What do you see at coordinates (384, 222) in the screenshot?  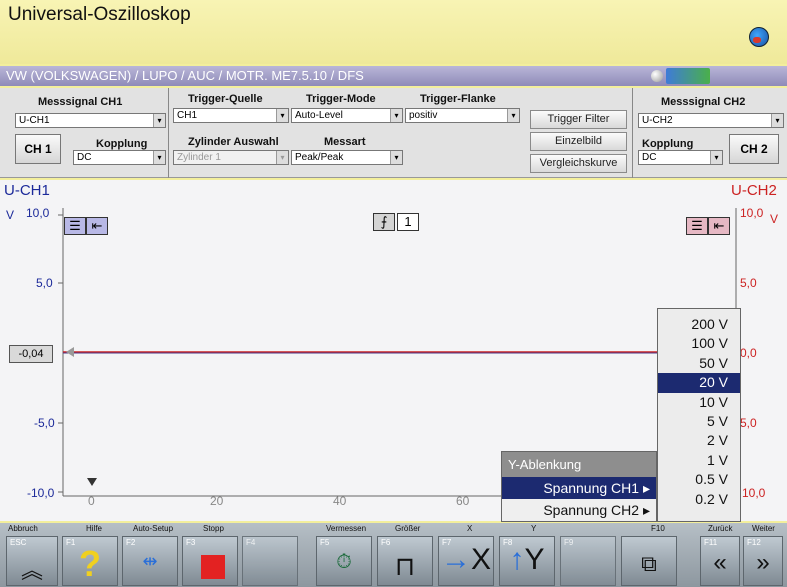 I see `trigger-edge-icon: ⨍` at bounding box center [384, 222].